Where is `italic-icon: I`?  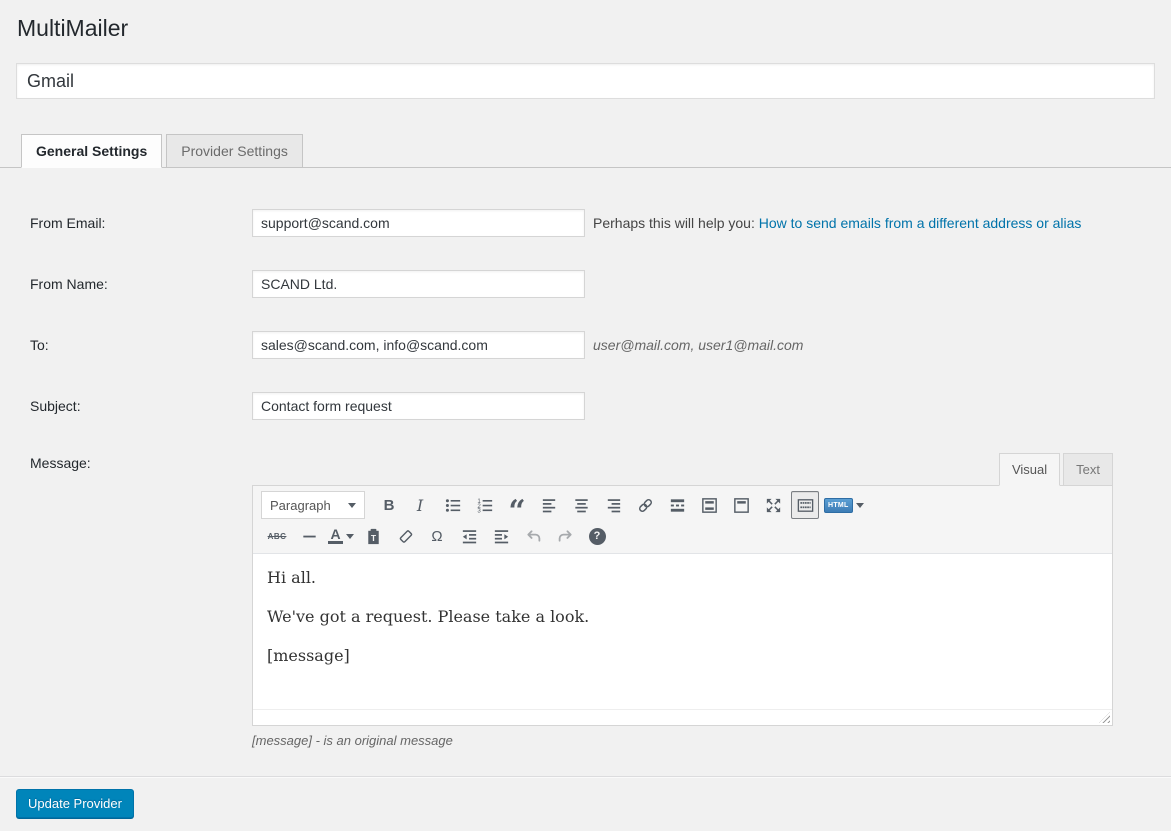 italic-icon: I is located at coordinates (420, 505).